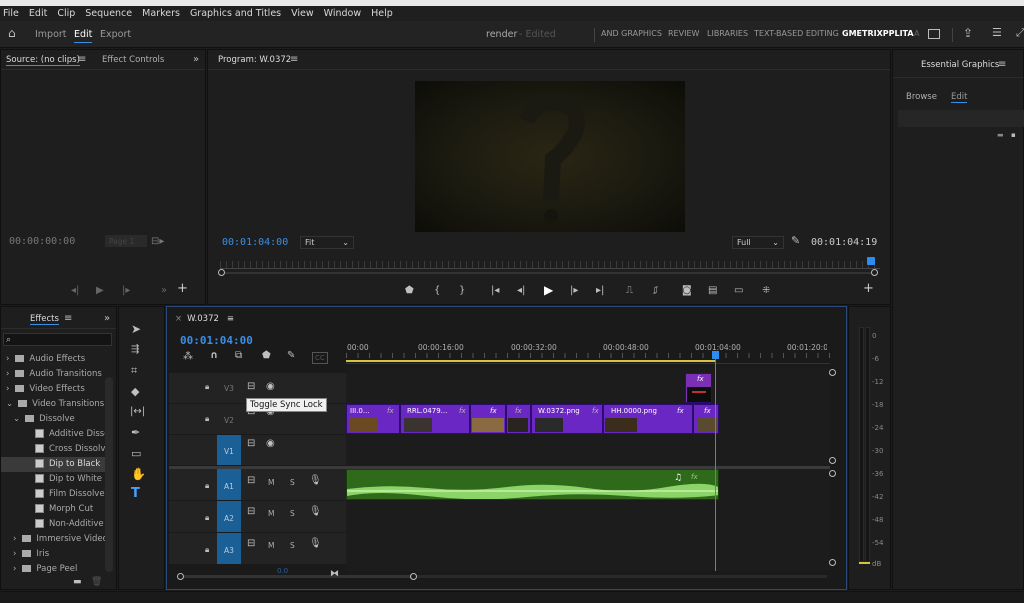  I want to click on tab-essential-edit: Edit, so click(959, 97).